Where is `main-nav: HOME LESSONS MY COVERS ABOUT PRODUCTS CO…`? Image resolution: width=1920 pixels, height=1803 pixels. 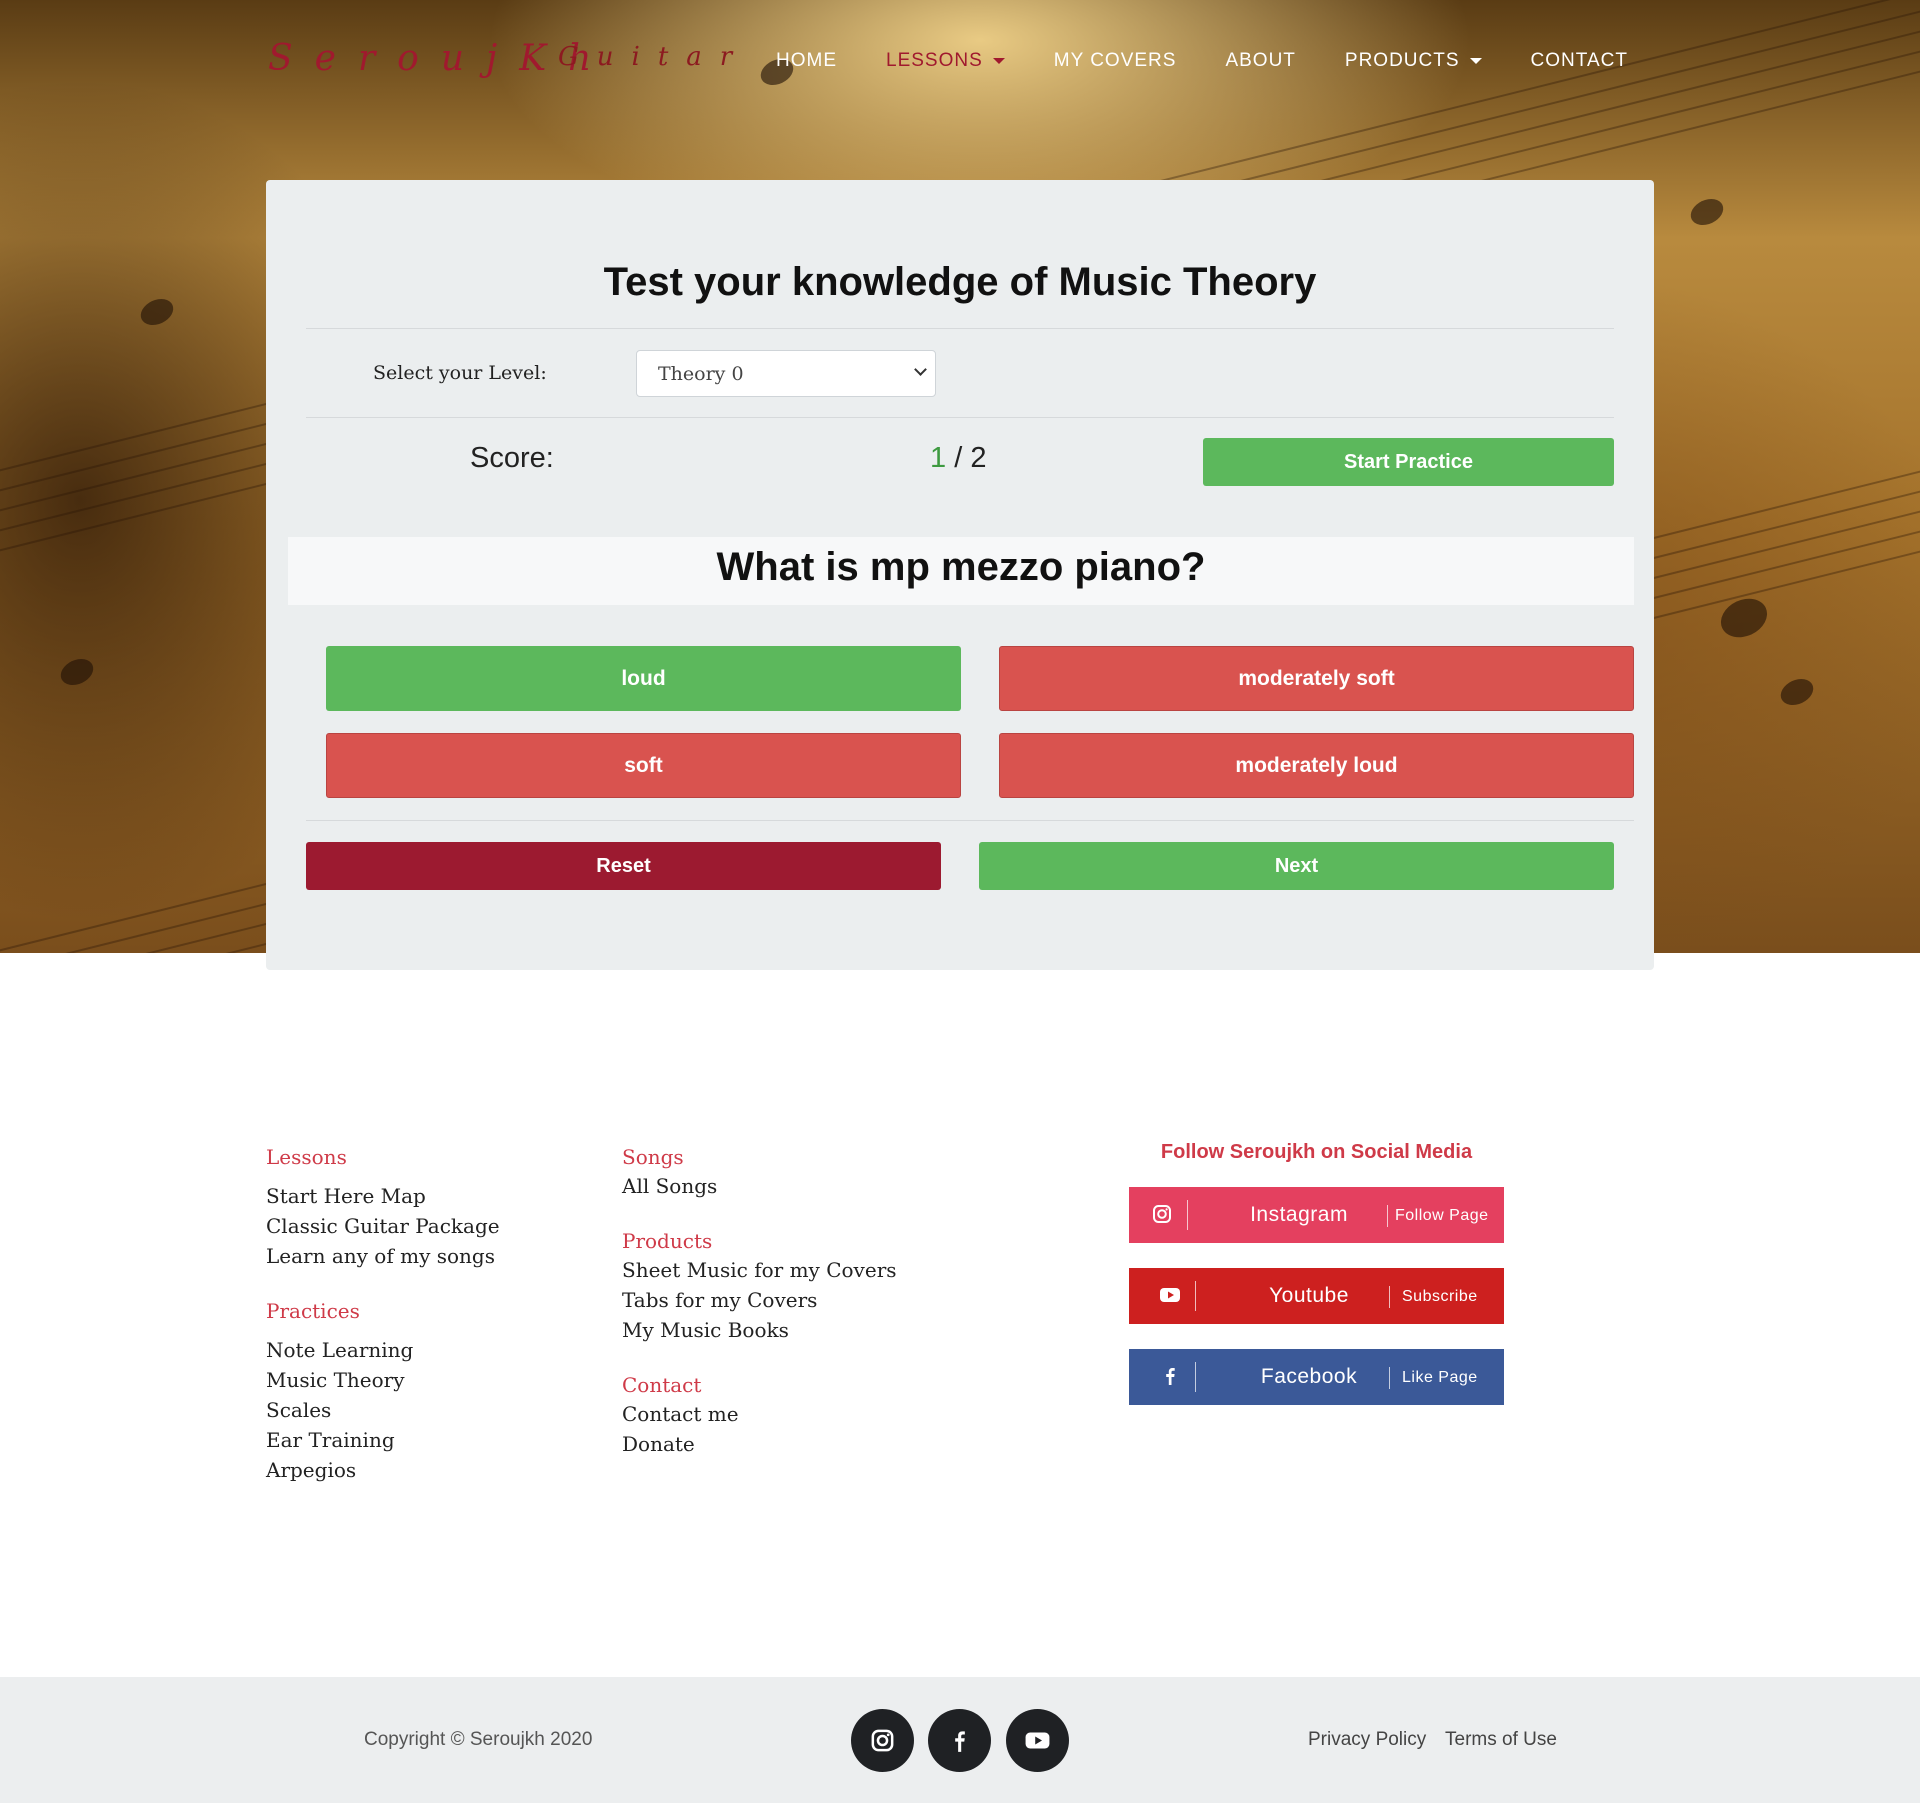
main-nav: HOME LESSONS MY COVERS ABOUT PRODUCTS CO… is located at coordinates (1226, 61).